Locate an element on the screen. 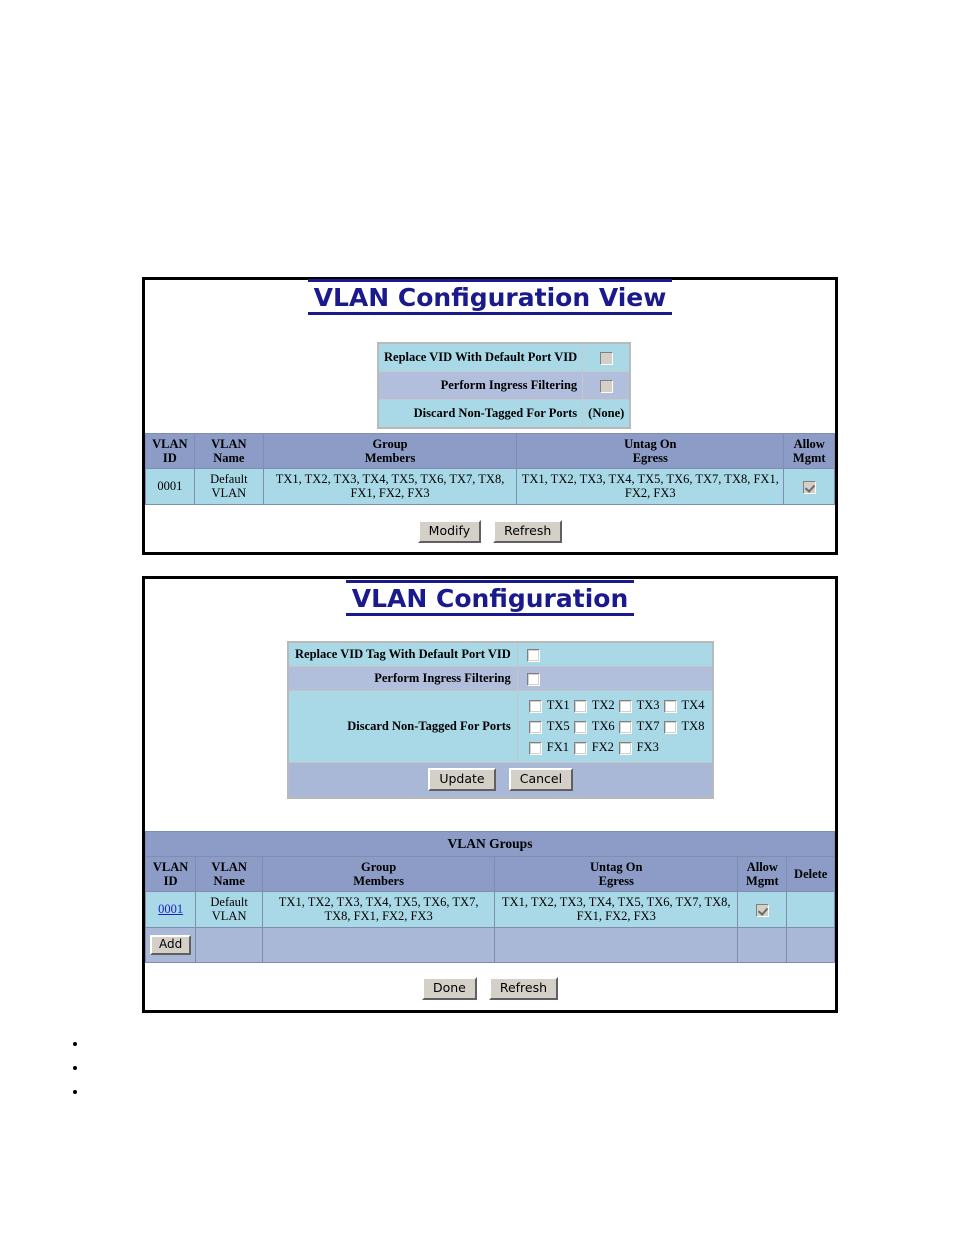  setting-label-discard-nontagged: Discard Non-Tagged For Ports is located at coordinates (480, 414).